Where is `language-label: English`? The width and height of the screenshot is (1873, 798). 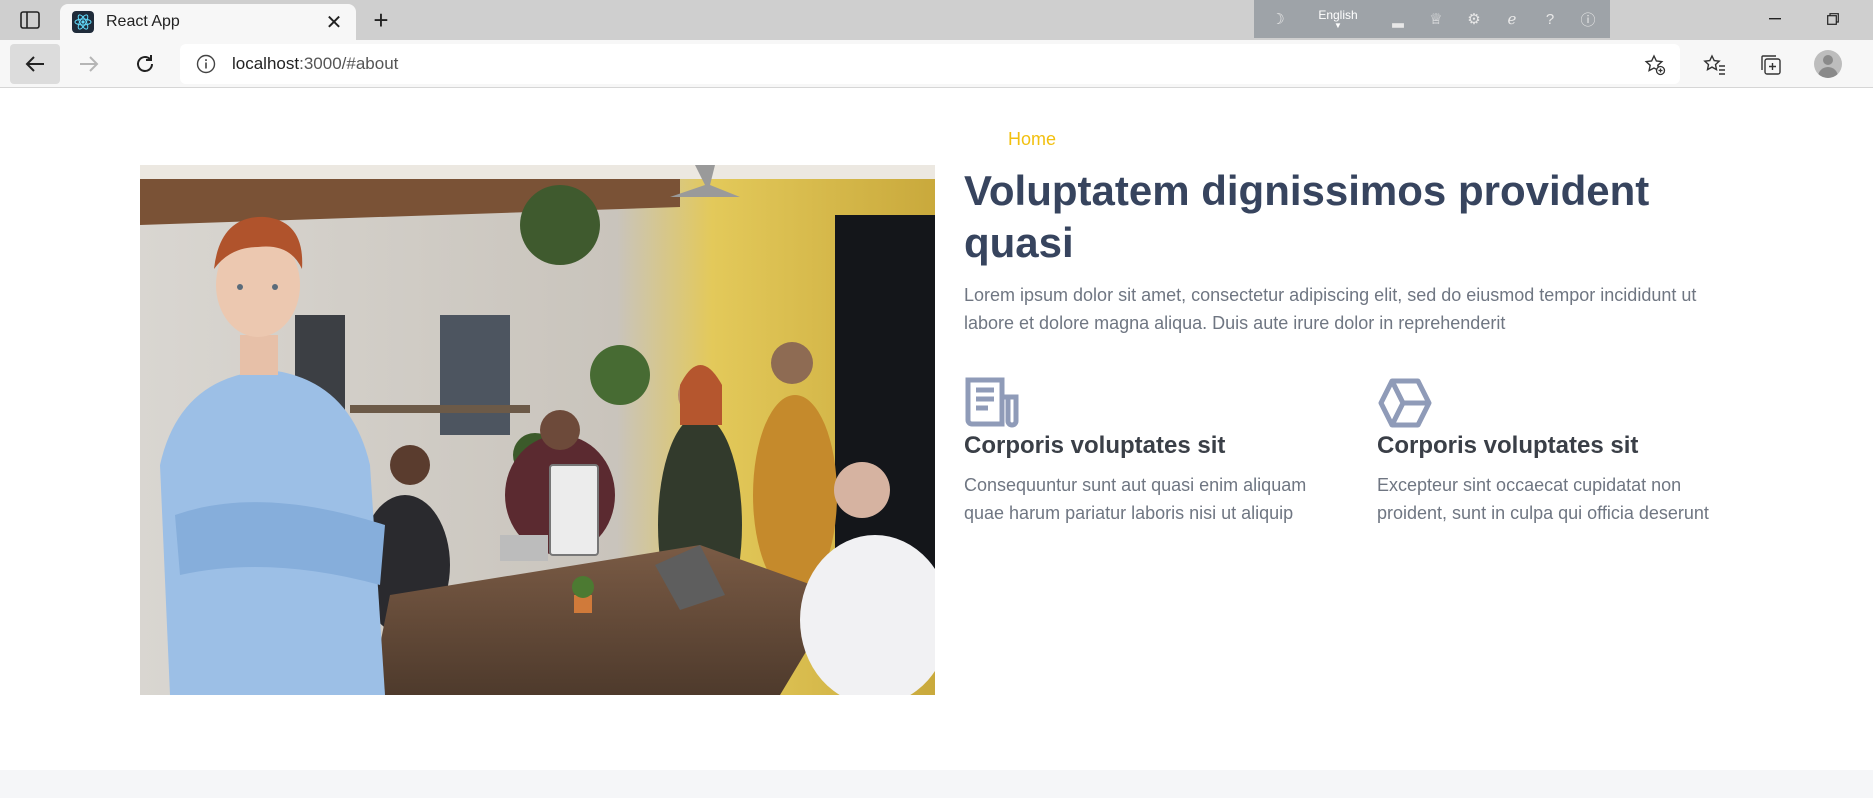 language-label: English is located at coordinates (1338, 15).